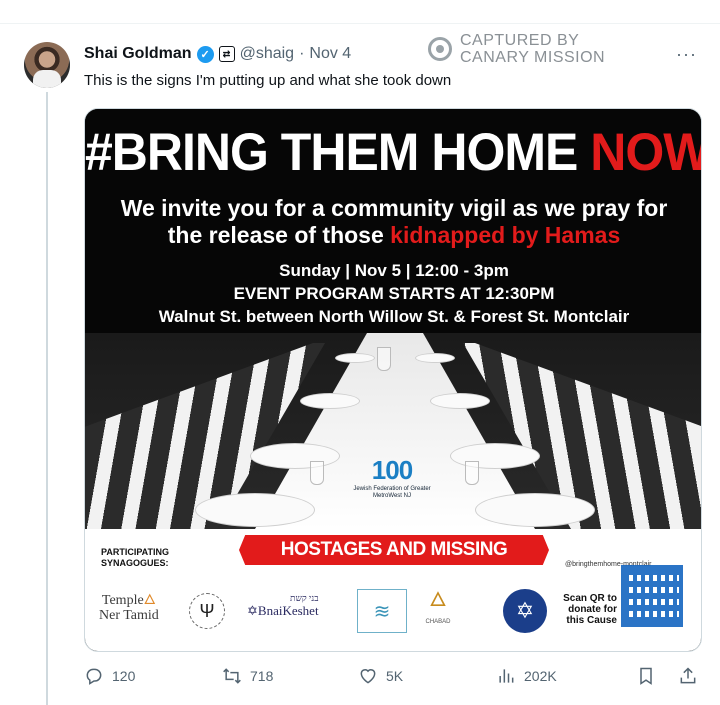 The width and height of the screenshot is (720, 705). What do you see at coordinates (247, 676) in the screenshot?
I see `repost-button: 718` at bounding box center [247, 676].